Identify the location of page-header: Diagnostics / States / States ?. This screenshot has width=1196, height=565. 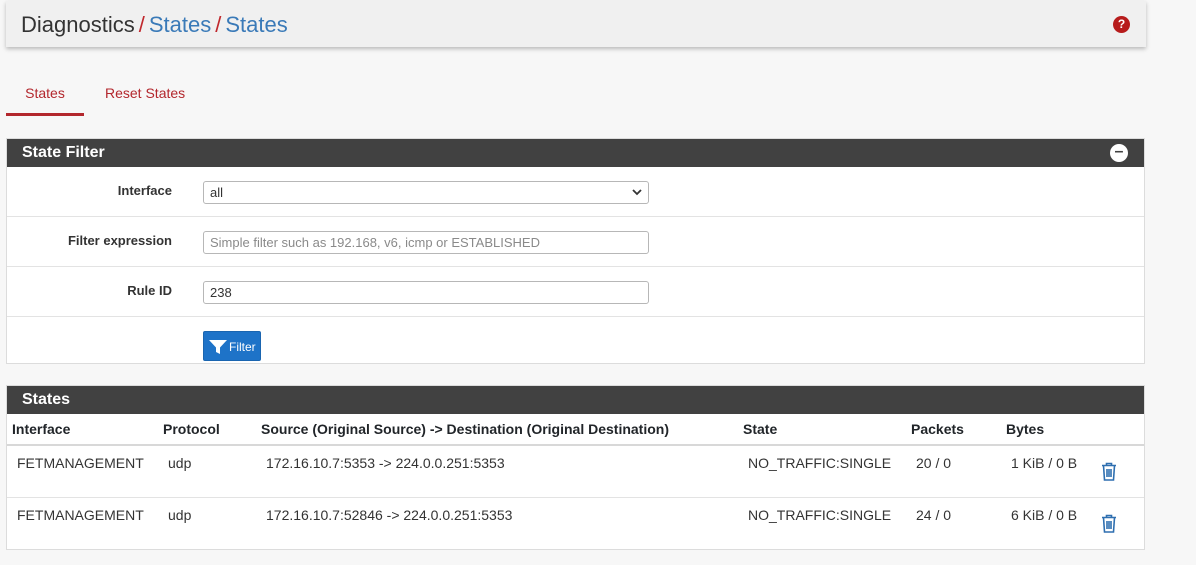
(576, 24).